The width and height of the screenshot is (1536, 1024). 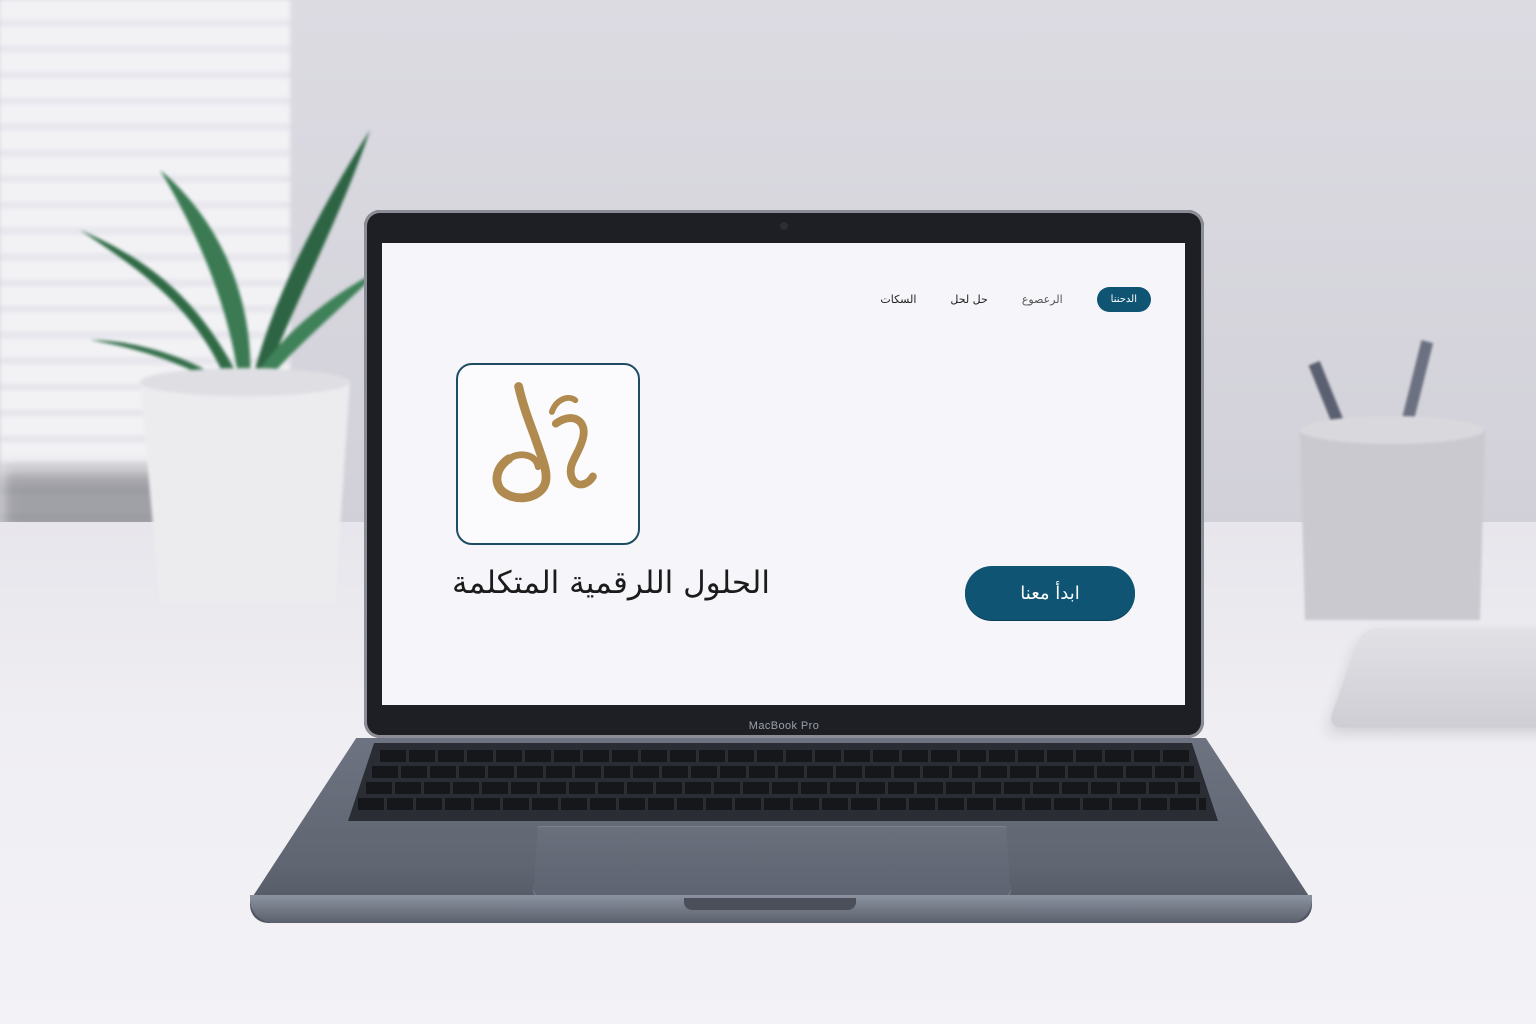 What do you see at coordinates (784, 226) in the screenshot?
I see `camera-icon` at bounding box center [784, 226].